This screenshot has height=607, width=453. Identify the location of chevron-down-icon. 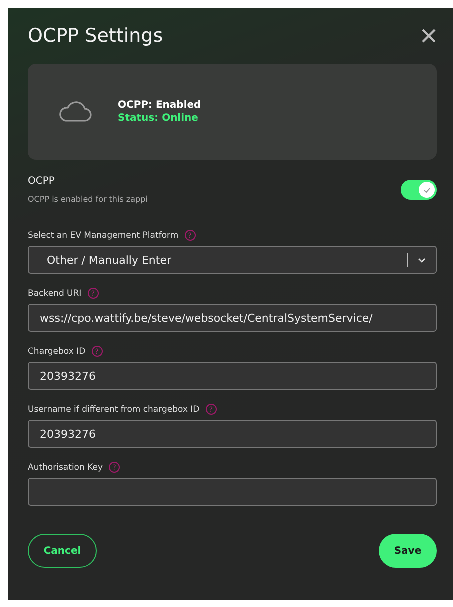
(422, 260).